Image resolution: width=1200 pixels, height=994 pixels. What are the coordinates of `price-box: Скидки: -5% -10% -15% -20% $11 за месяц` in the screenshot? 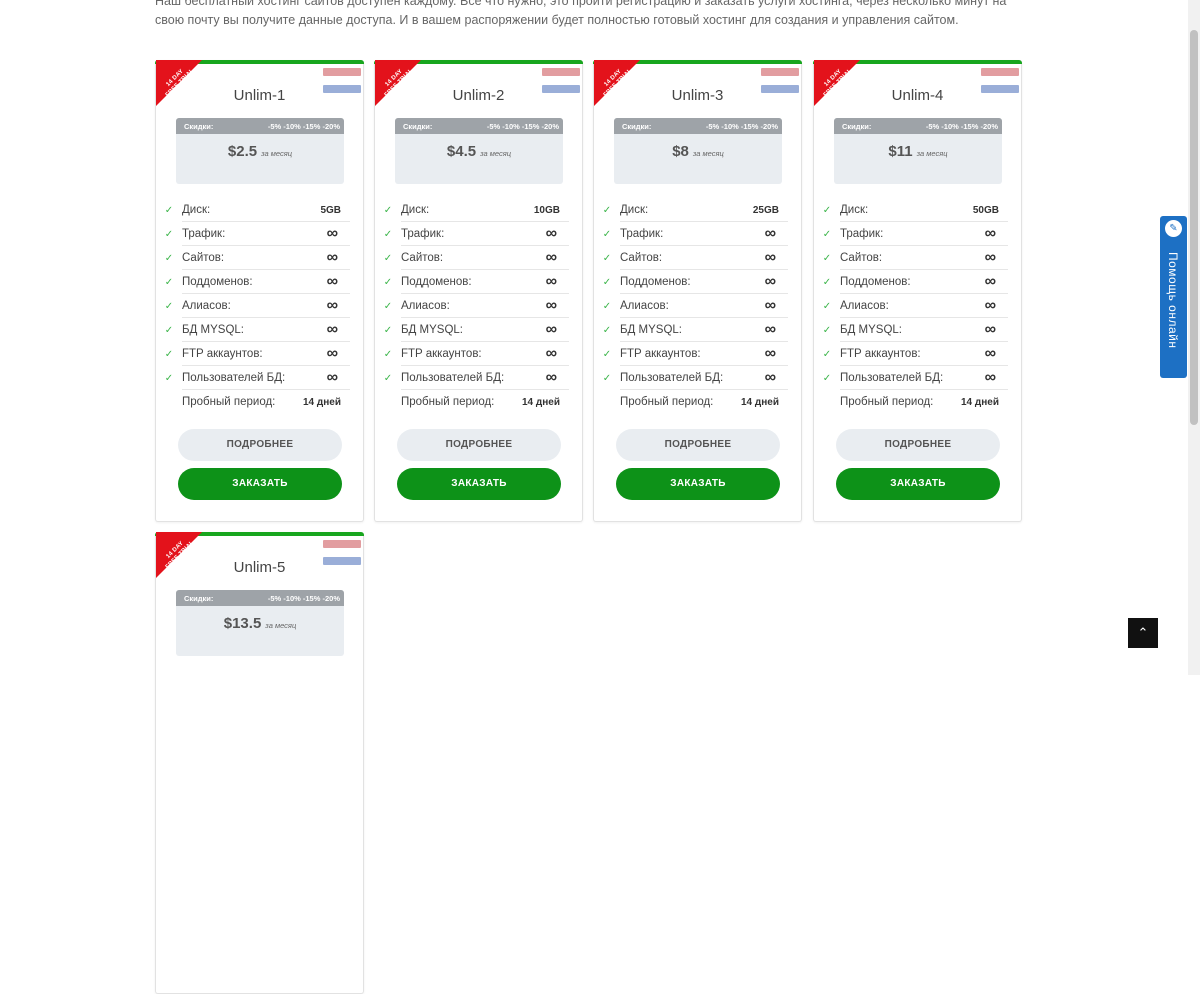 It's located at (918, 151).